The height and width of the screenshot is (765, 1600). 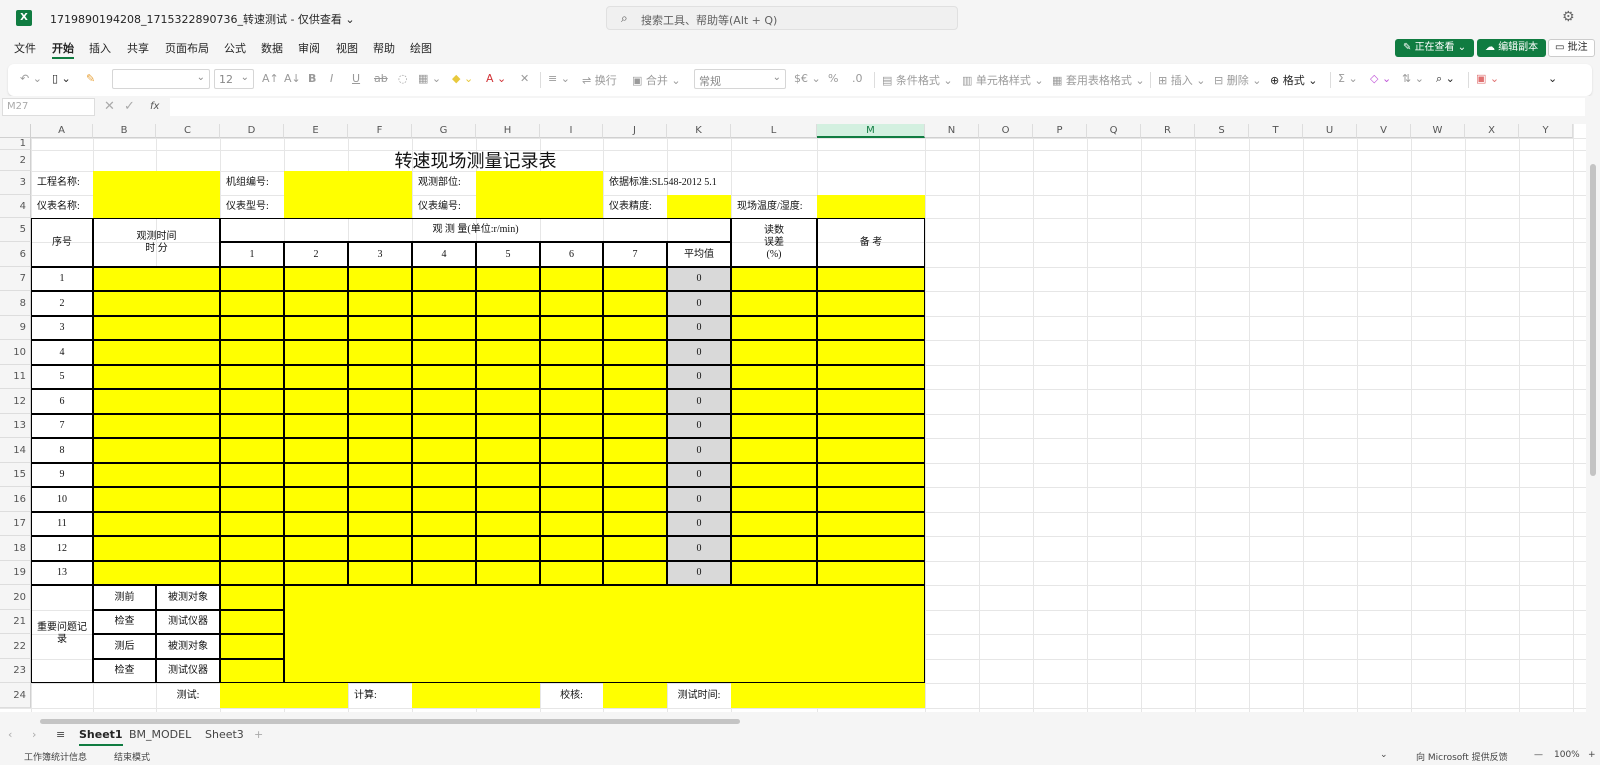 I want to click on underline-icon: U, so click(x=356, y=78).